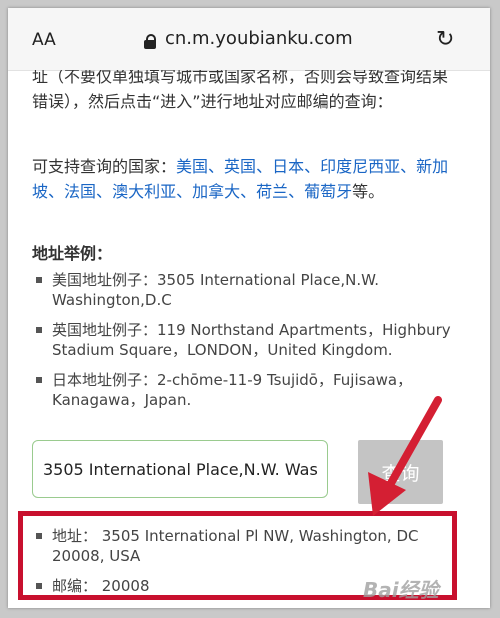  I want to click on examples-heading: 地址举例：, so click(72, 253).